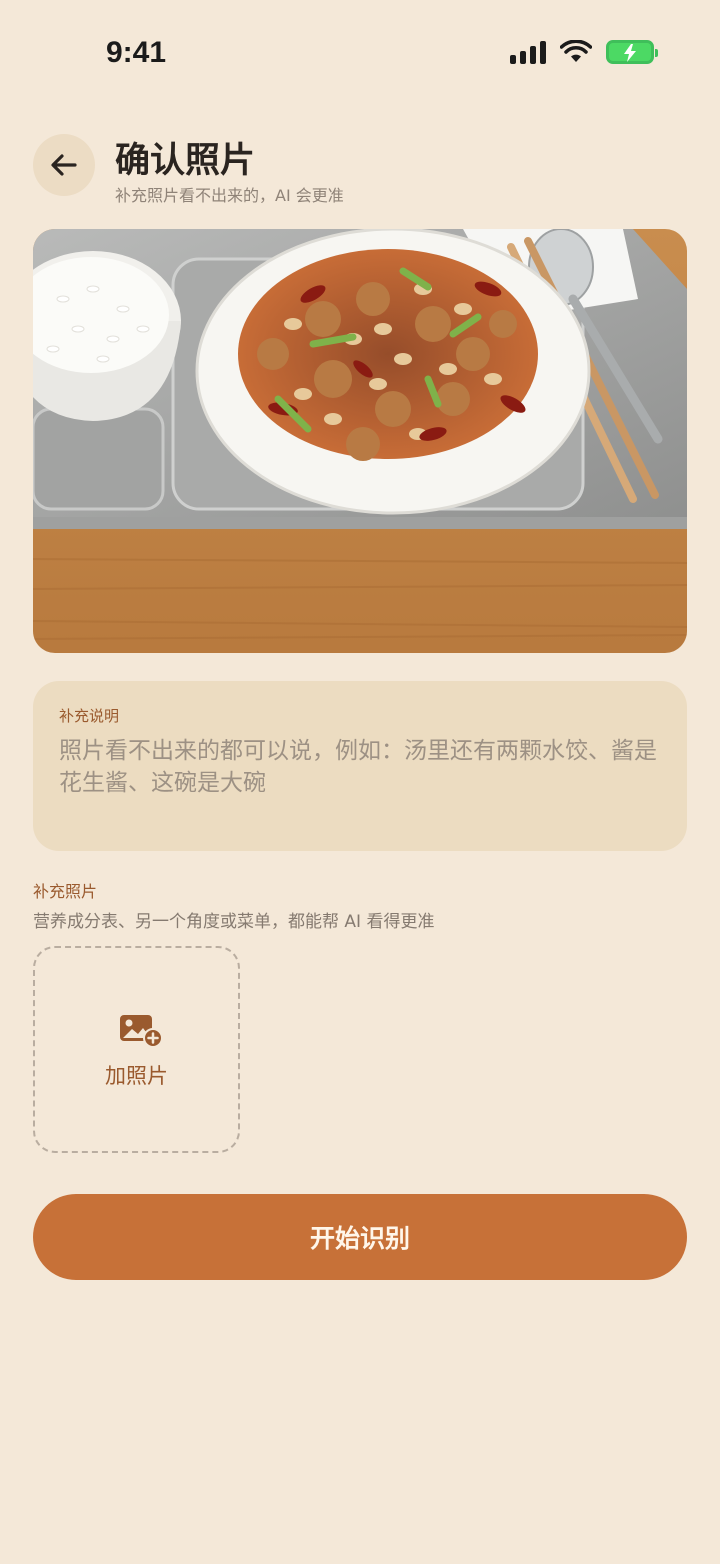  What do you see at coordinates (136, 52) in the screenshot?
I see `status-time: 9:41` at bounding box center [136, 52].